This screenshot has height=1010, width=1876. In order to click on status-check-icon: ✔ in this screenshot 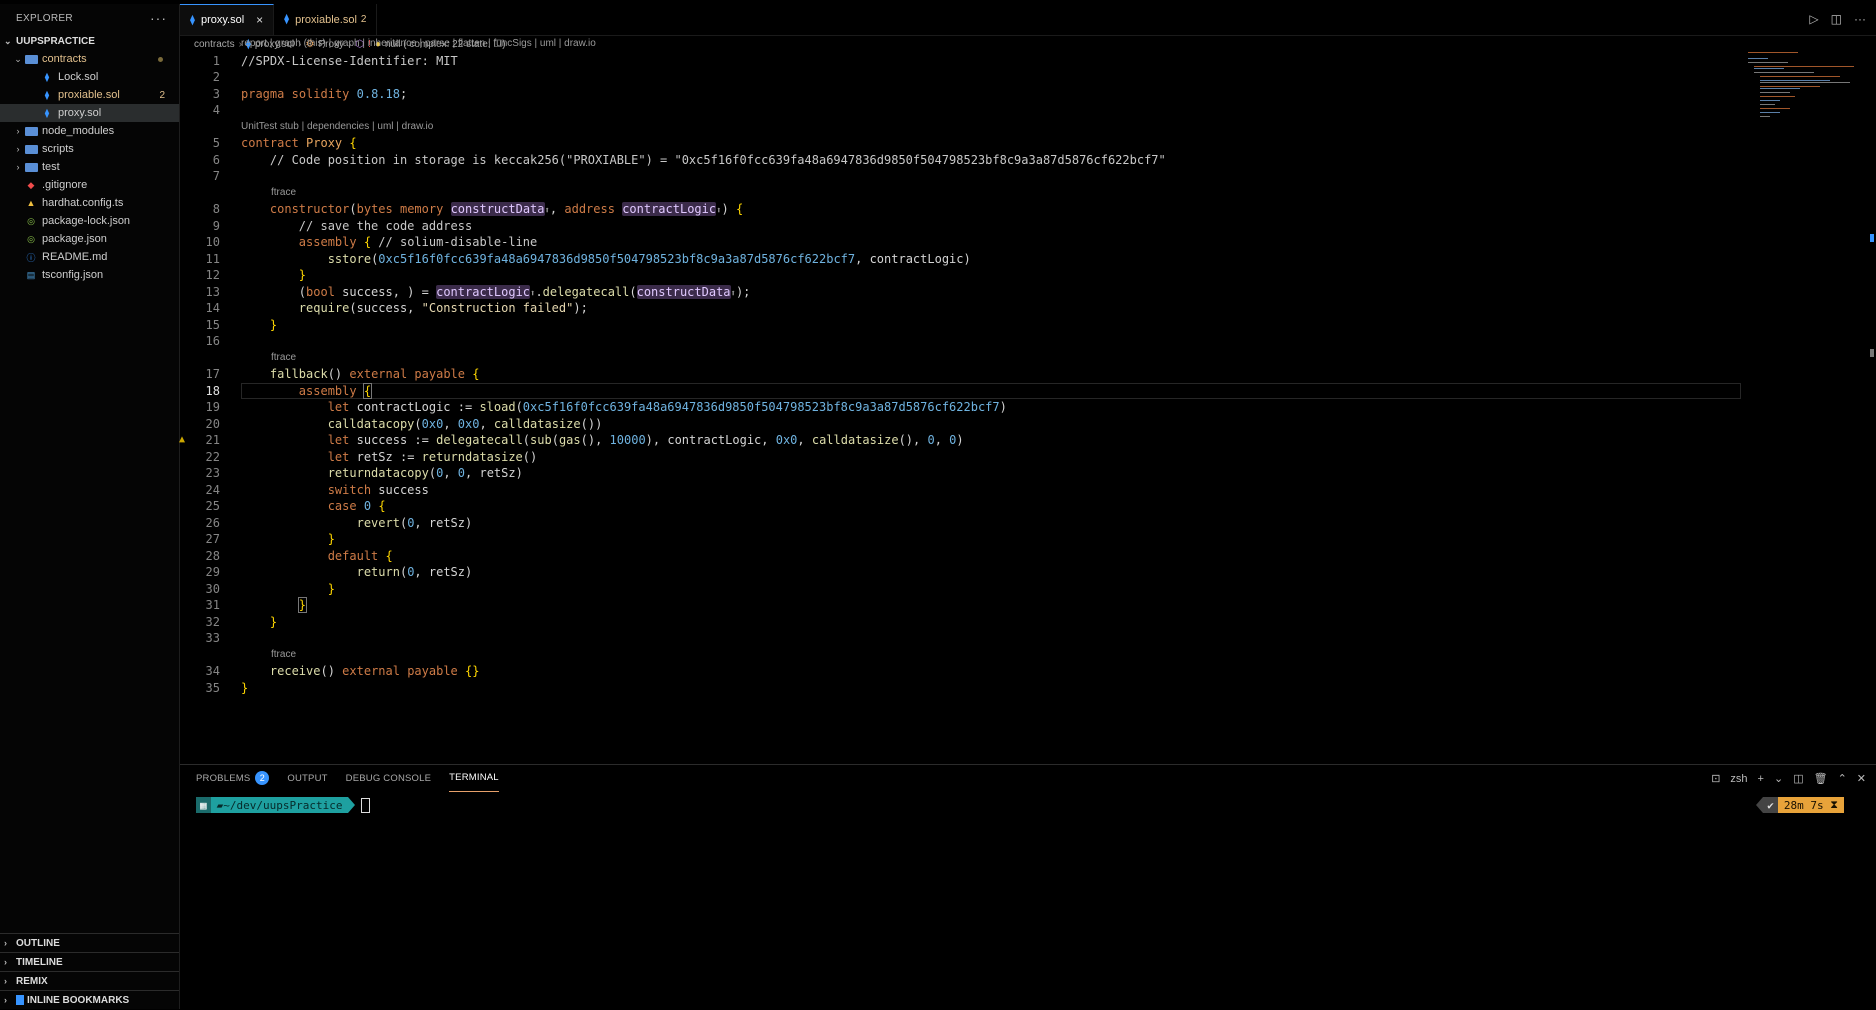, I will do `click(1770, 805)`.